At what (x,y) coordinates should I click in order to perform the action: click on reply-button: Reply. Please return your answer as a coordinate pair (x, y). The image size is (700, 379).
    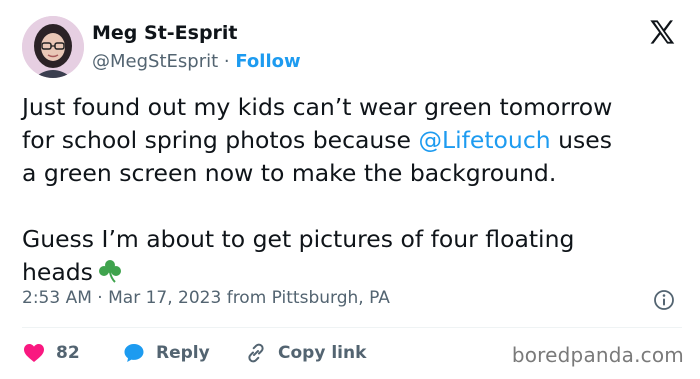
    Looking at the image, I should click on (166, 353).